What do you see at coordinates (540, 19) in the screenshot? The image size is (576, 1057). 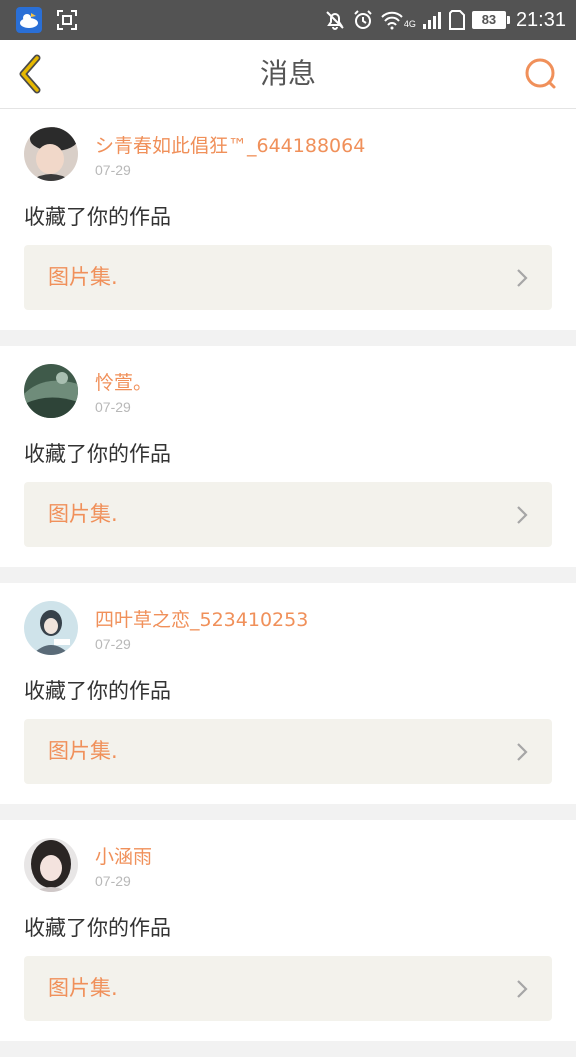 I see `clock: 21:31` at bounding box center [540, 19].